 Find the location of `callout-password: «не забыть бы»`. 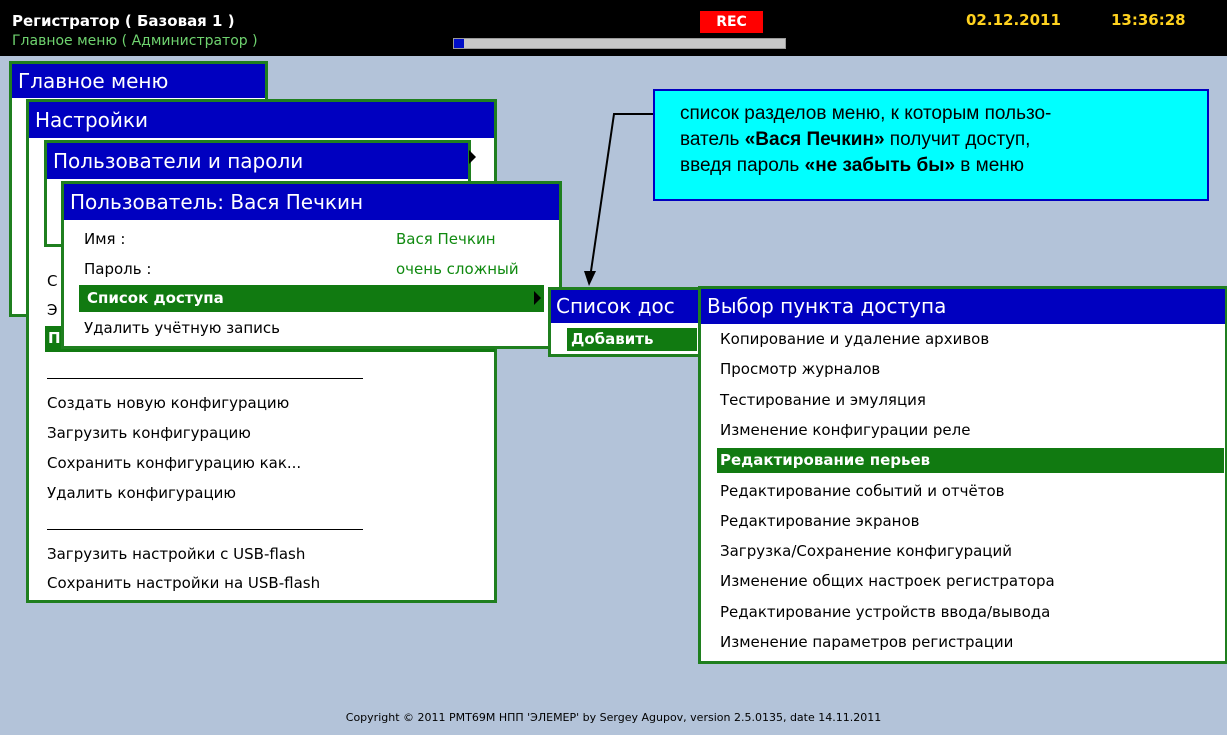

callout-password: «не забыть бы» is located at coordinates (880, 165).